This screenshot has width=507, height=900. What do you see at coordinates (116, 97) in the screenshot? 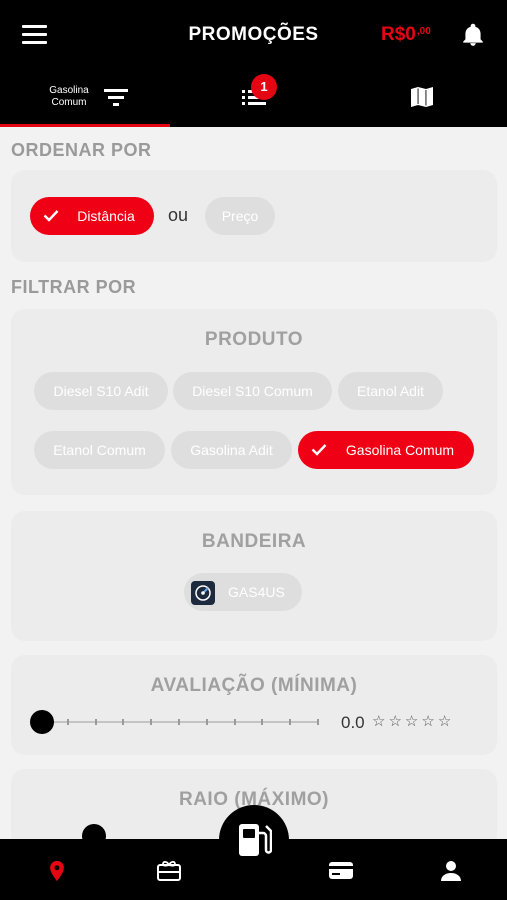
I see `filter-icon` at bounding box center [116, 97].